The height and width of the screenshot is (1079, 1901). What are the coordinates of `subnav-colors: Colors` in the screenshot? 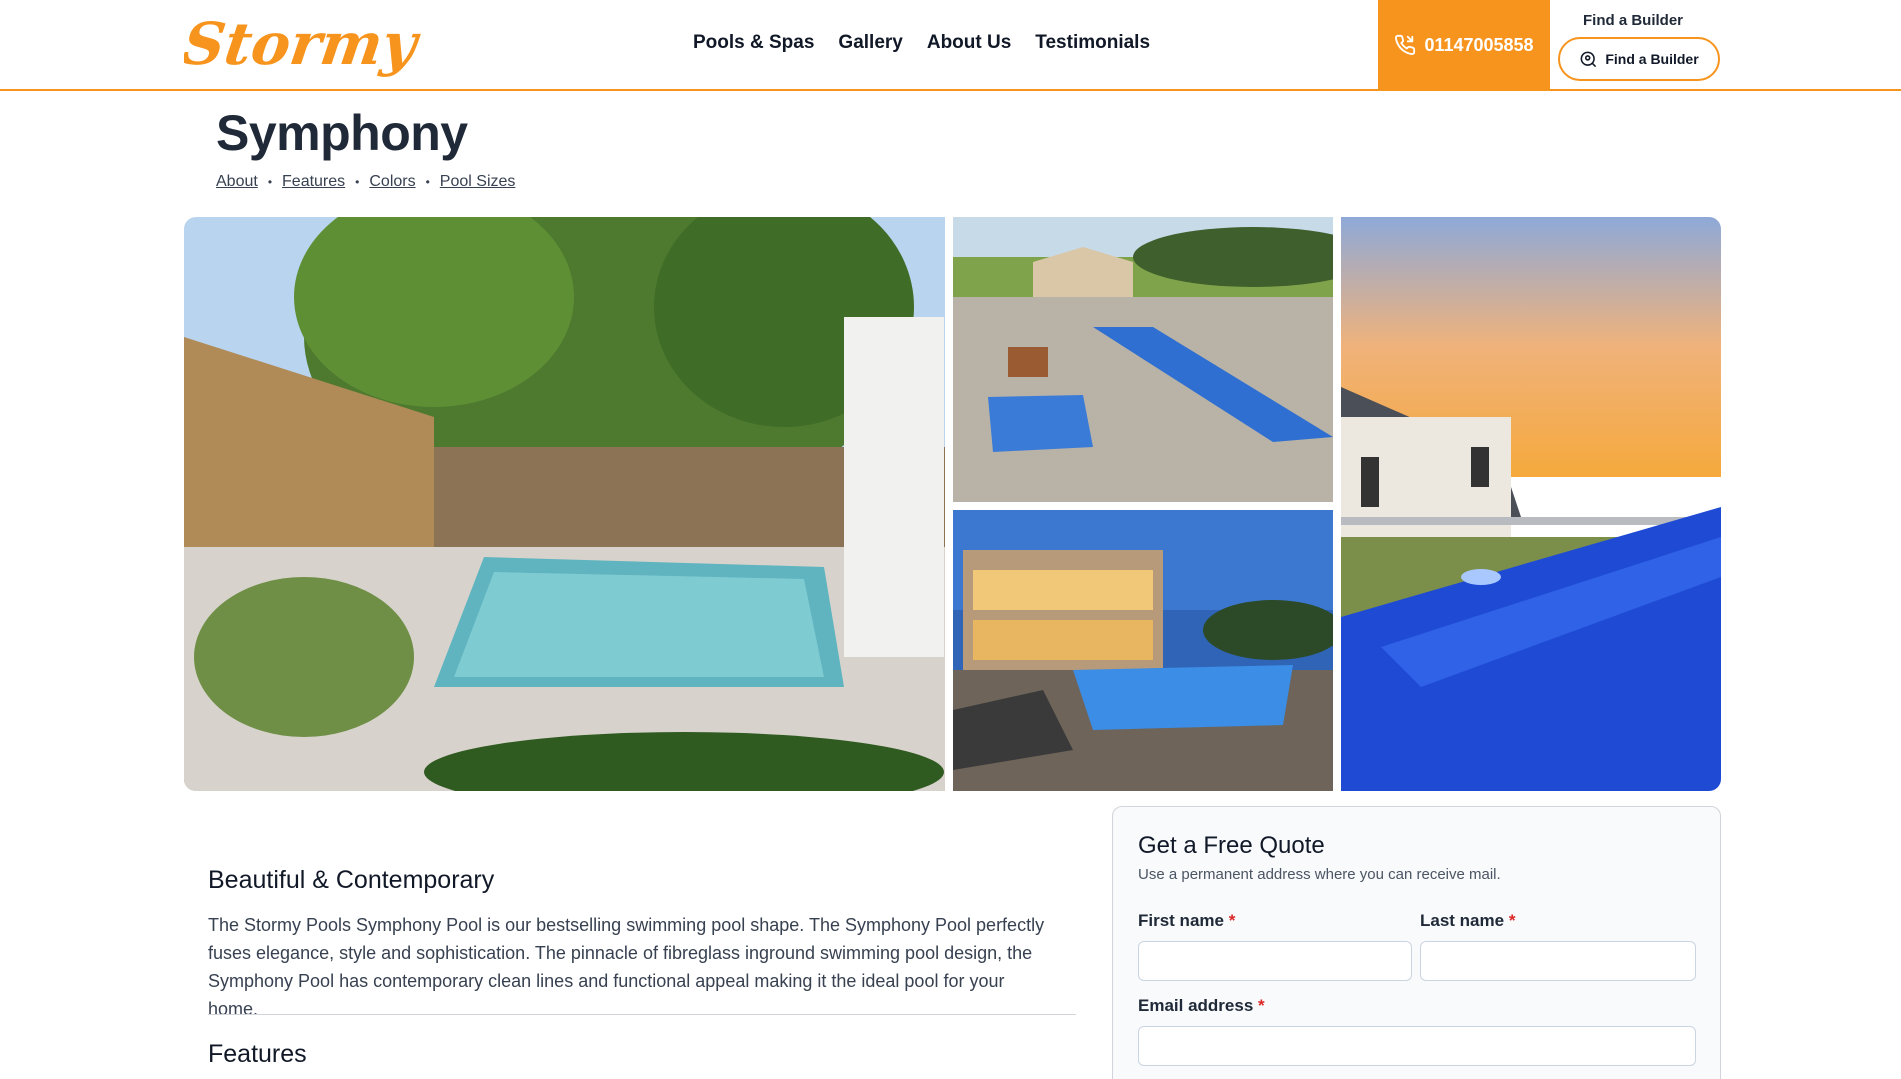 It's located at (392, 182).